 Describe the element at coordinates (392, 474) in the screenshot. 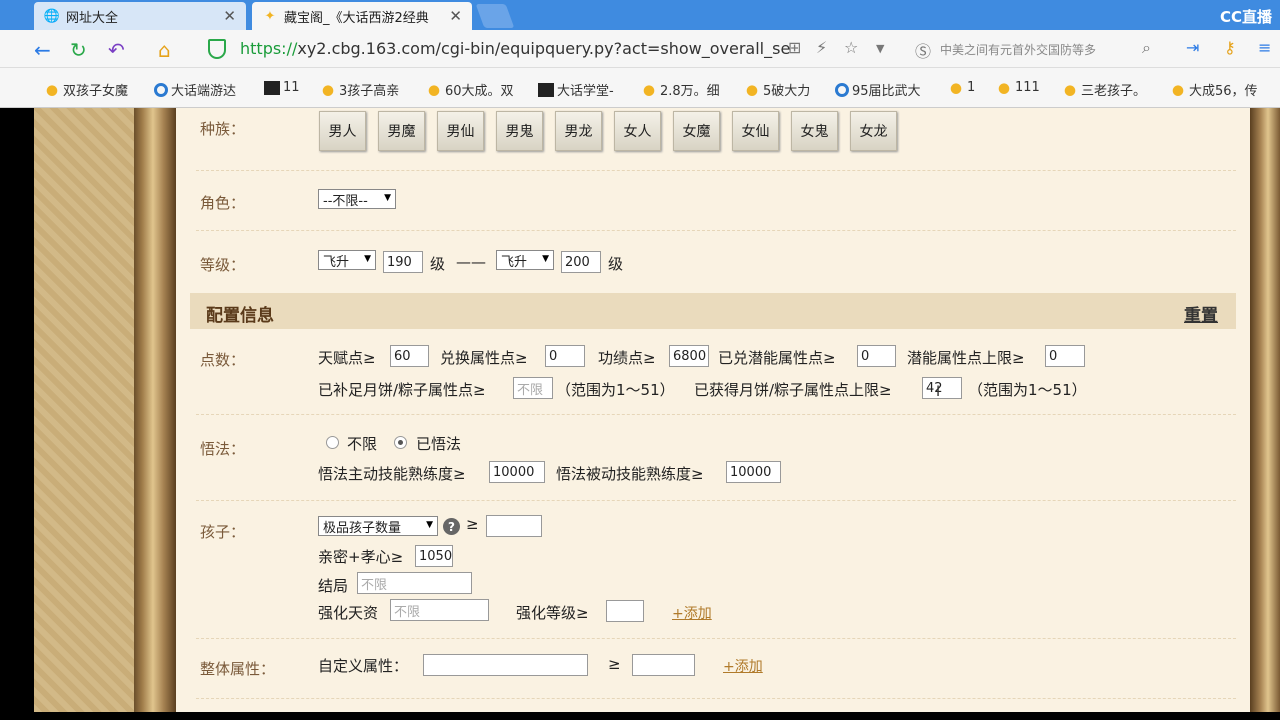

I see `wufa-active-label: 悟法主动技能熟练度≥` at that location.